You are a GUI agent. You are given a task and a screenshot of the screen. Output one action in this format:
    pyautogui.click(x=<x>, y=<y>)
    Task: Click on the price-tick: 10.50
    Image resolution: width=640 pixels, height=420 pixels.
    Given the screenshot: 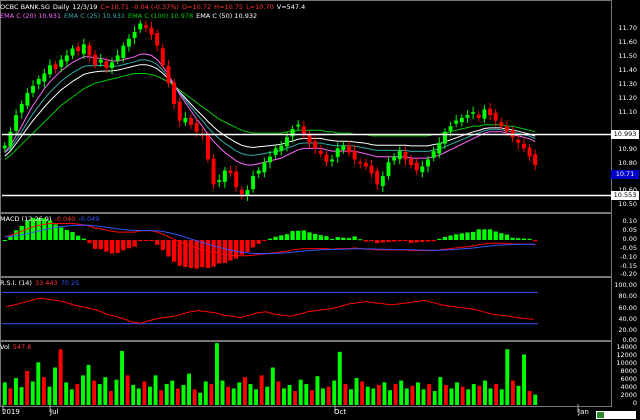 What is the action you would take?
    pyautogui.click(x=627, y=204)
    